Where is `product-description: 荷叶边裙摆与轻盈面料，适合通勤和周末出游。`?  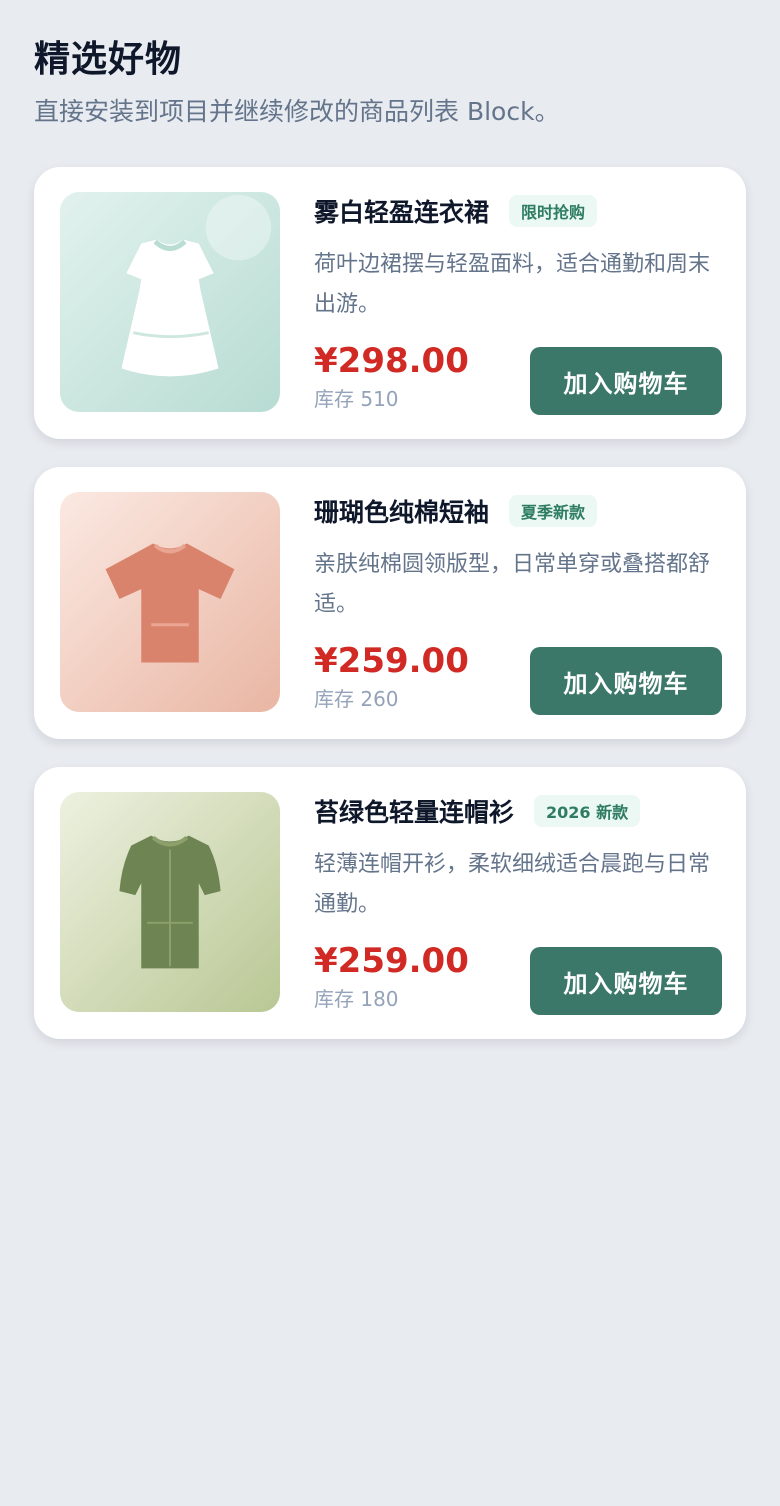 product-description: 荷叶边裙摆与轻盈面料，适合通勤和周末出游。 is located at coordinates (512, 284).